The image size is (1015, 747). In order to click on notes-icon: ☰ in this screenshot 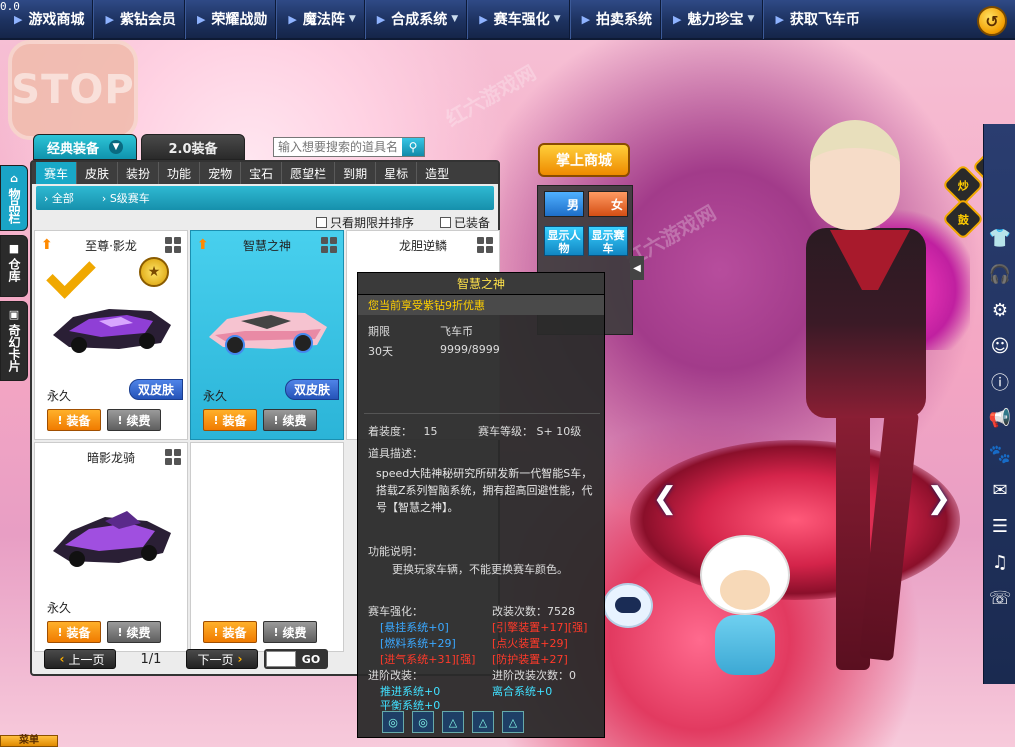, I will do `click(999, 526)`.